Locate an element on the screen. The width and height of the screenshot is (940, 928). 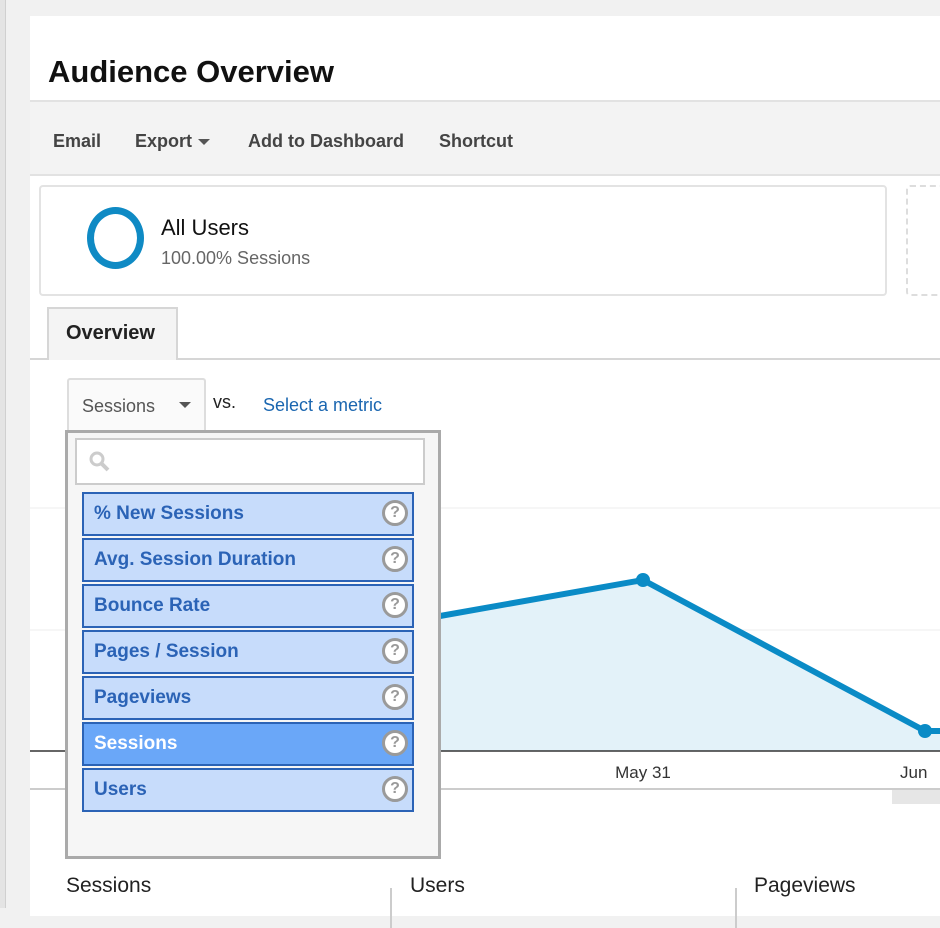
metric-summary-pageviews: Pageviews is located at coordinates (805, 885).